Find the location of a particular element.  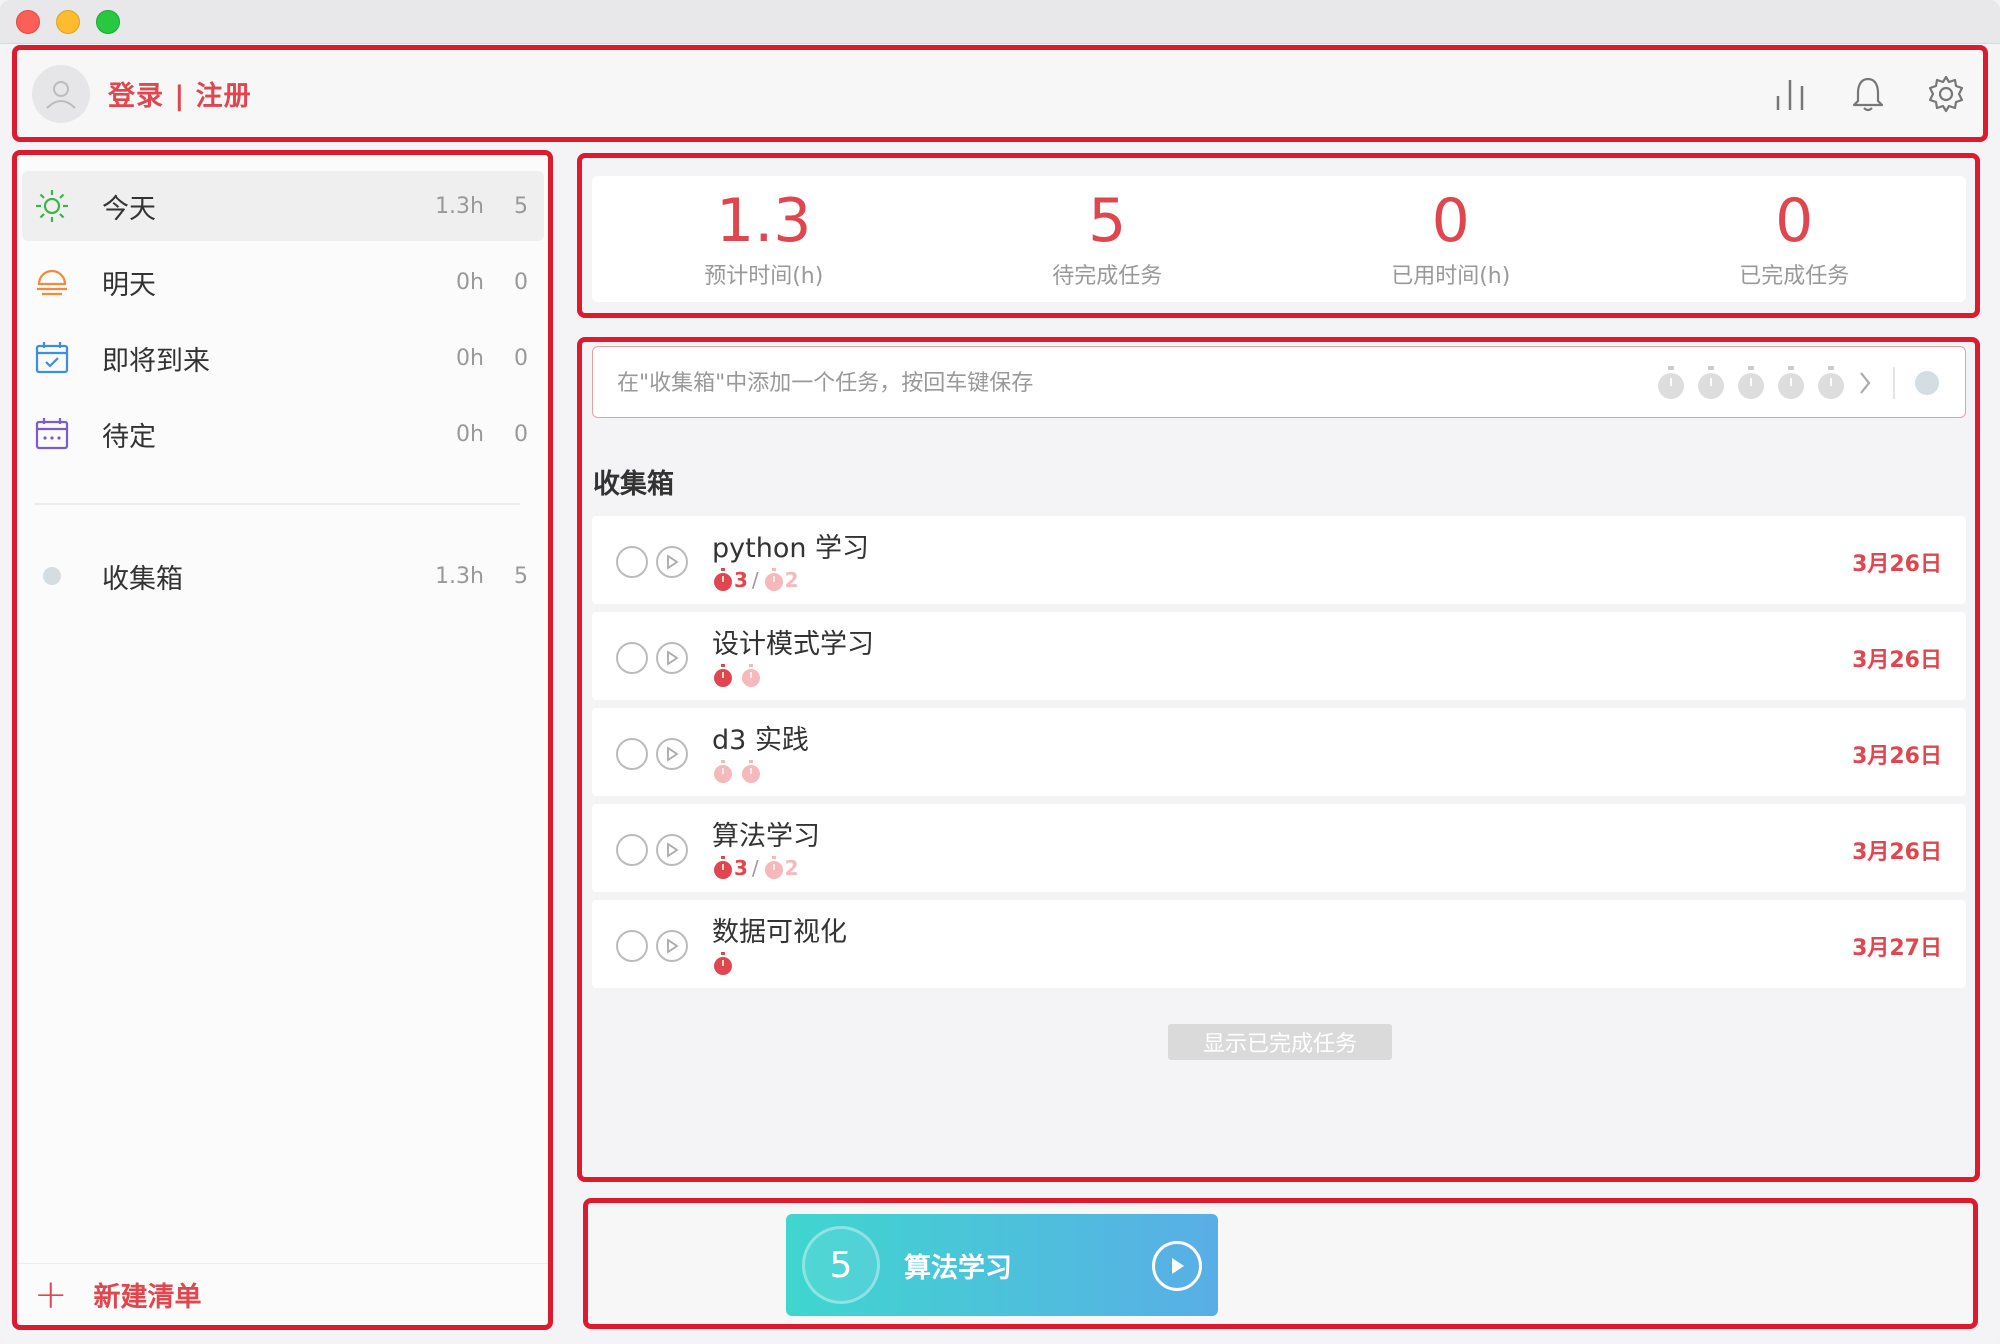

list-select-dot-icon is located at coordinates (1927, 383).